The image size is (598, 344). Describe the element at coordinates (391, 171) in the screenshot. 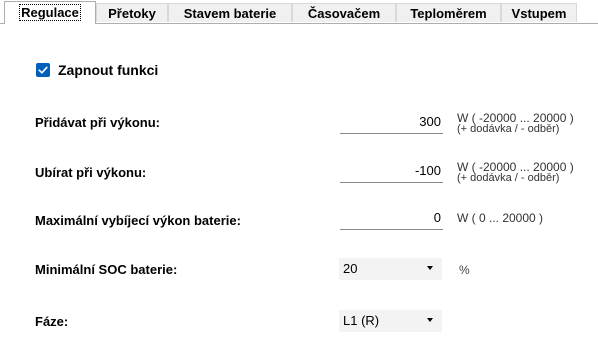

I see `remove-power-input` at that location.